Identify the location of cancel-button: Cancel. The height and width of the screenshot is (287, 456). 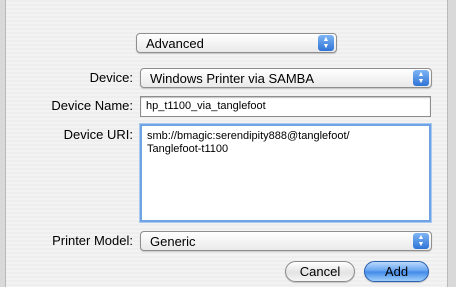
(320, 271).